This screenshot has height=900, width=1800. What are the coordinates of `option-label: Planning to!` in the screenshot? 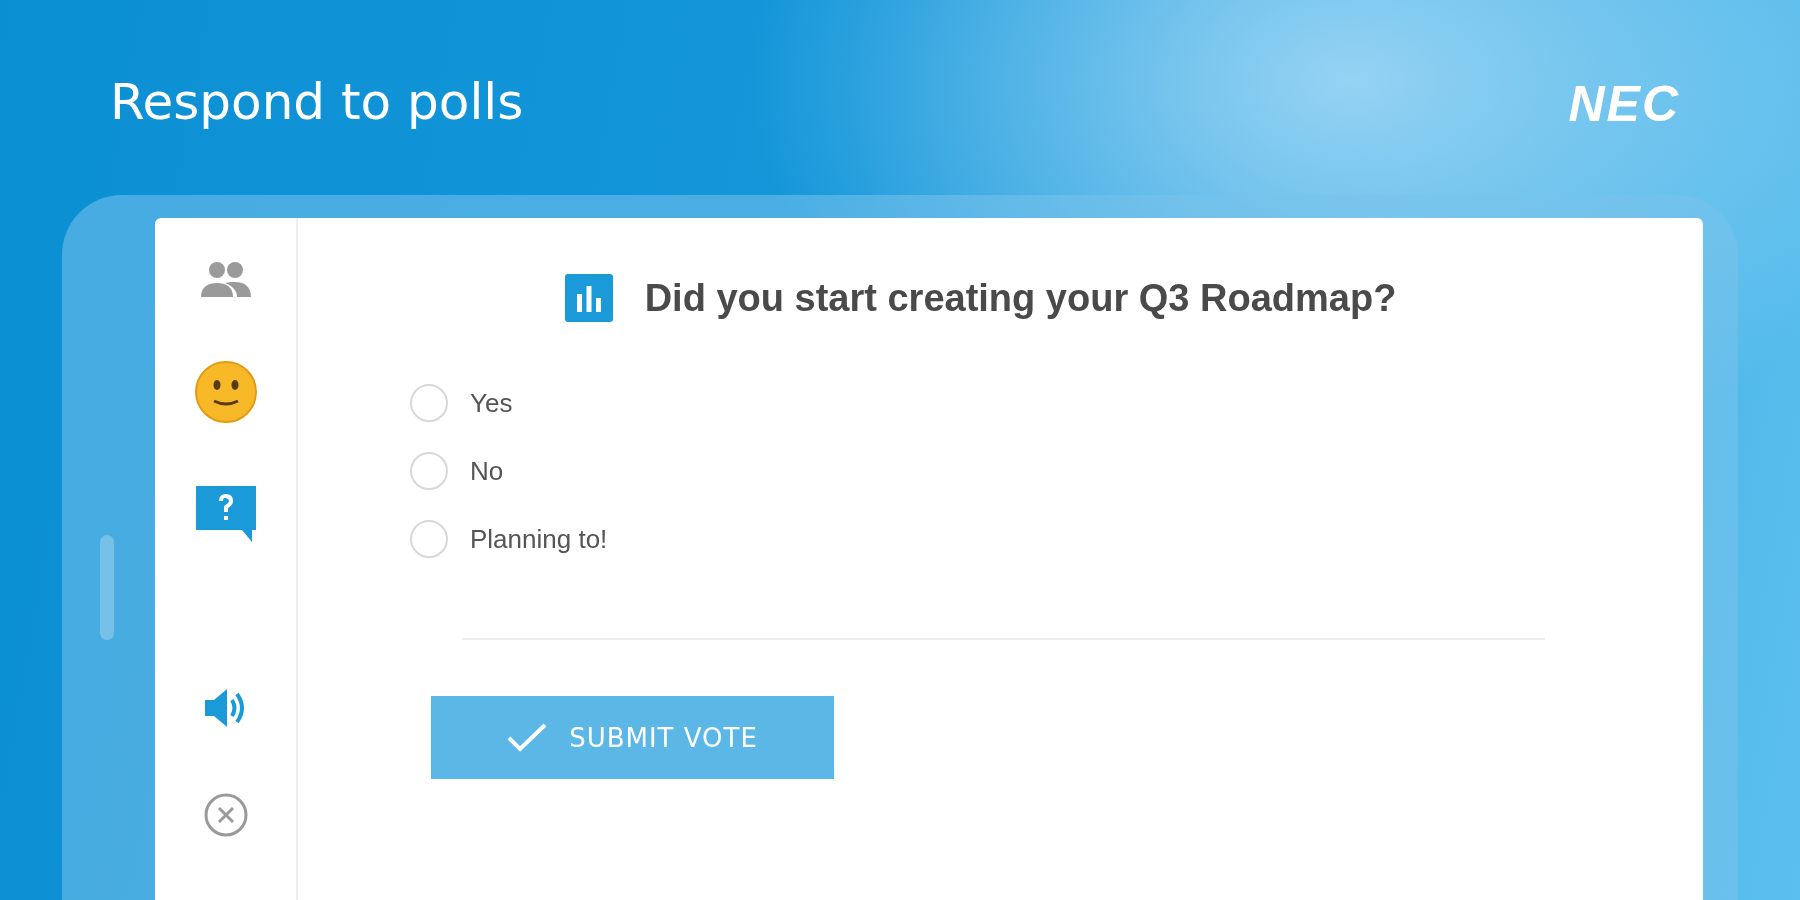 It's located at (539, 539).